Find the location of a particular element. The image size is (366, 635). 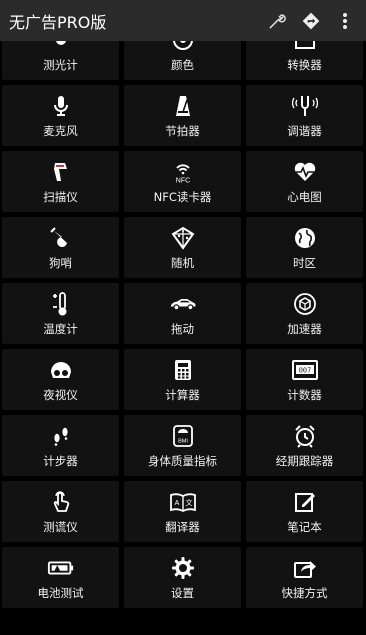

tool-label: 麦克风 is located at coordinates (60, 131).